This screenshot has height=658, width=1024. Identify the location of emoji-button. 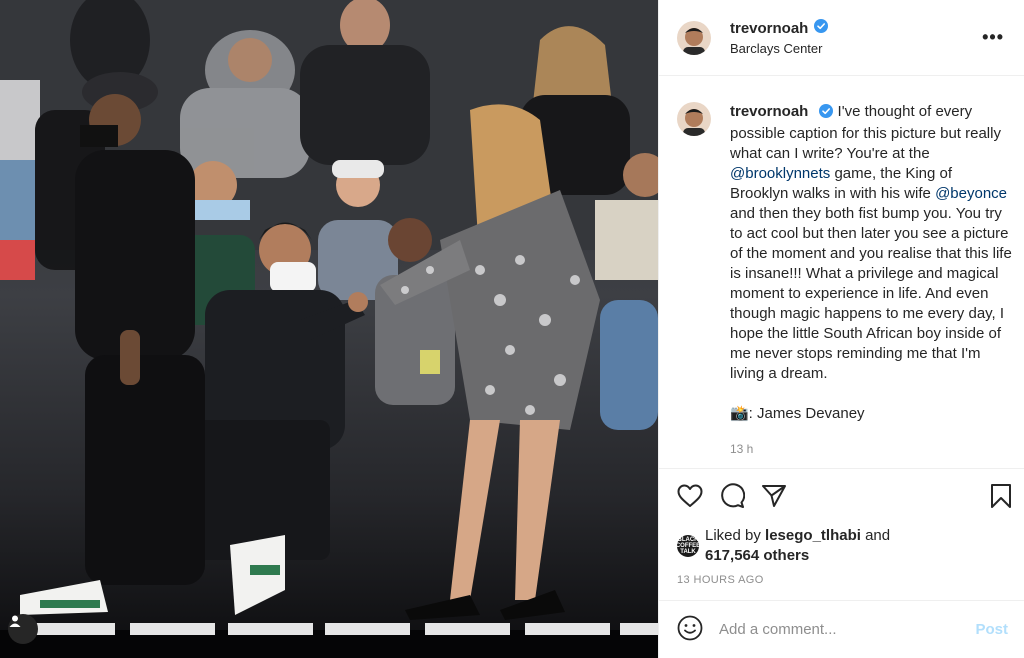
(690, 629).